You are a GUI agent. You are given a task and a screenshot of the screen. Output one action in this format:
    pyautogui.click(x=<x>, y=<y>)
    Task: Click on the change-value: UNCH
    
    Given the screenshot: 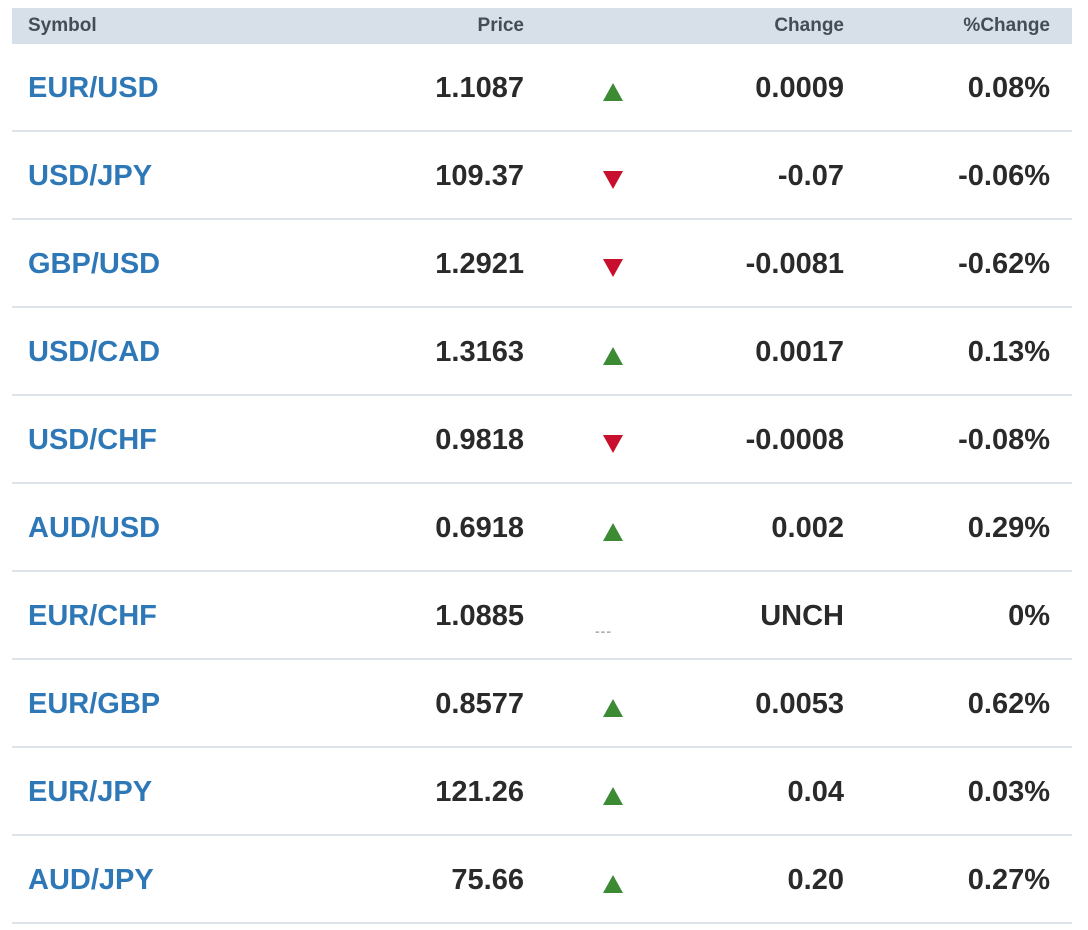 What is the action you would take?
    pyautogui.click(x=802, y=616)
    